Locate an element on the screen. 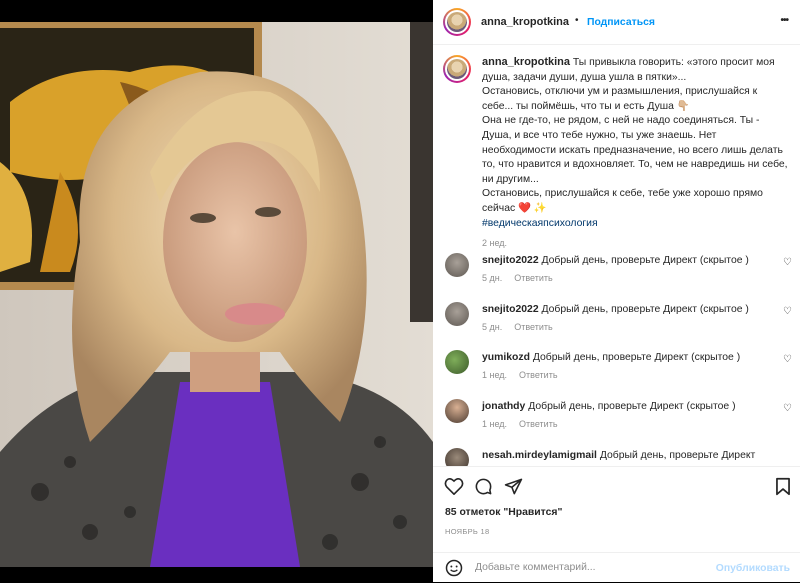  comment-username: nesah.mirdeylamigmail is located at coordinates (539, 455).